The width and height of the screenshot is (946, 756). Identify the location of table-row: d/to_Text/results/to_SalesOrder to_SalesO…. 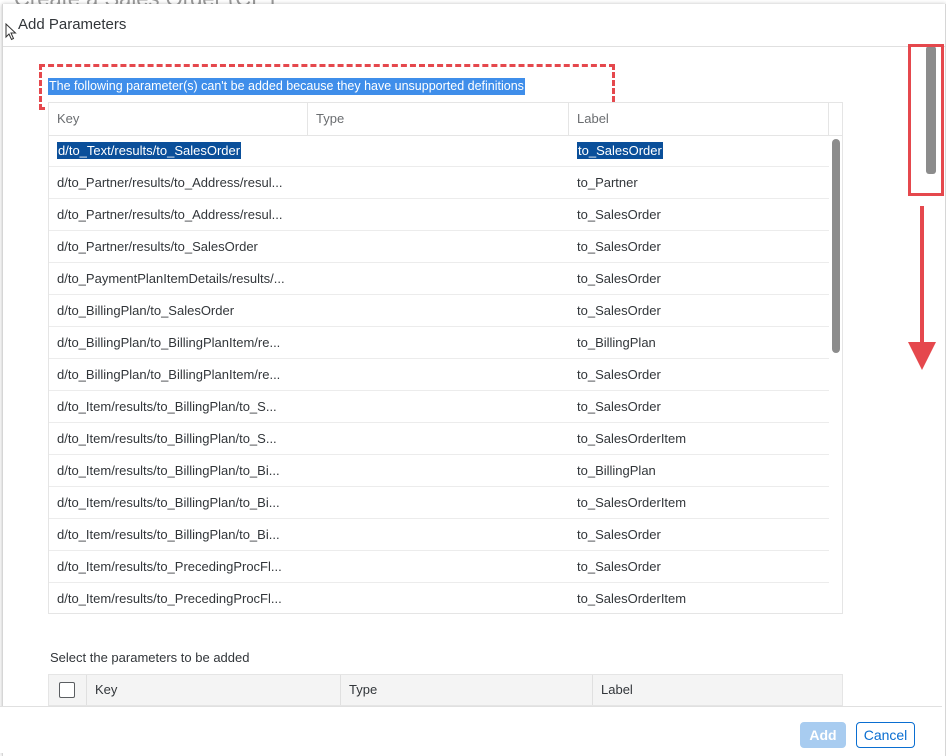
(439, 151).